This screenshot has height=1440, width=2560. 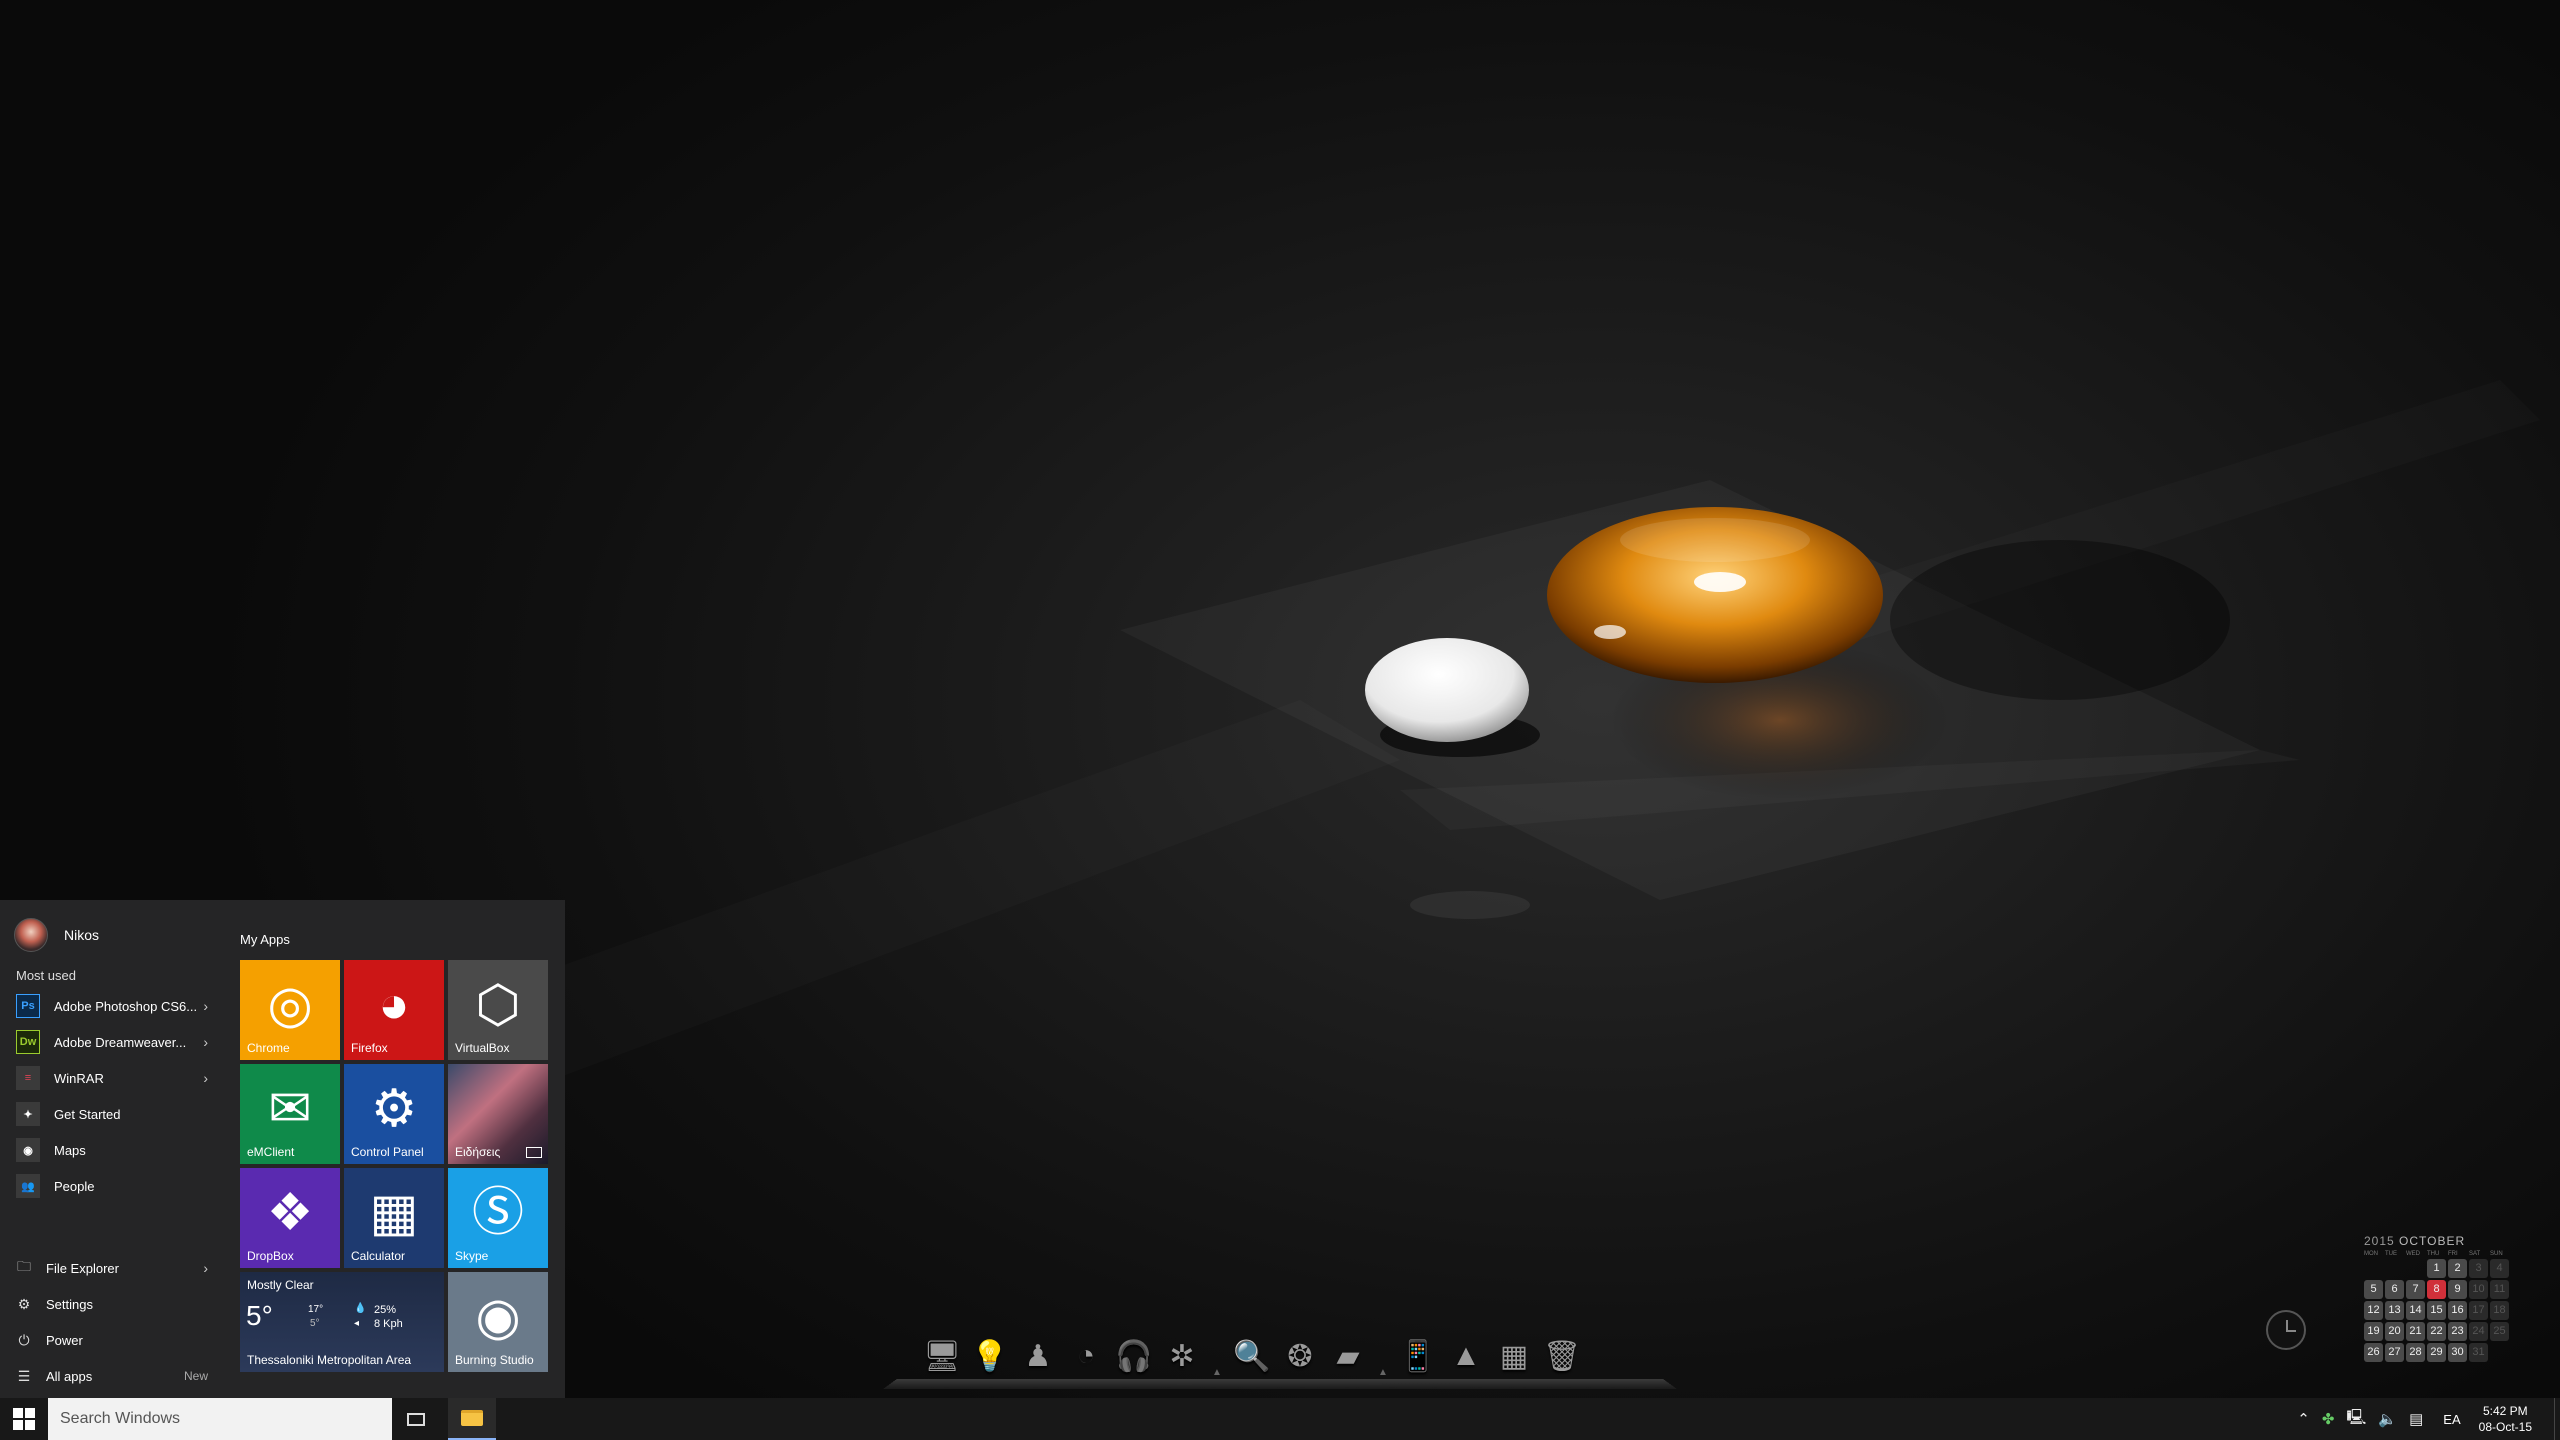 What do you see at coordinates (498, 1114) in the screenshot?
I see `tile-news: Ειδήσεις` at bounding box center [498, 1114].